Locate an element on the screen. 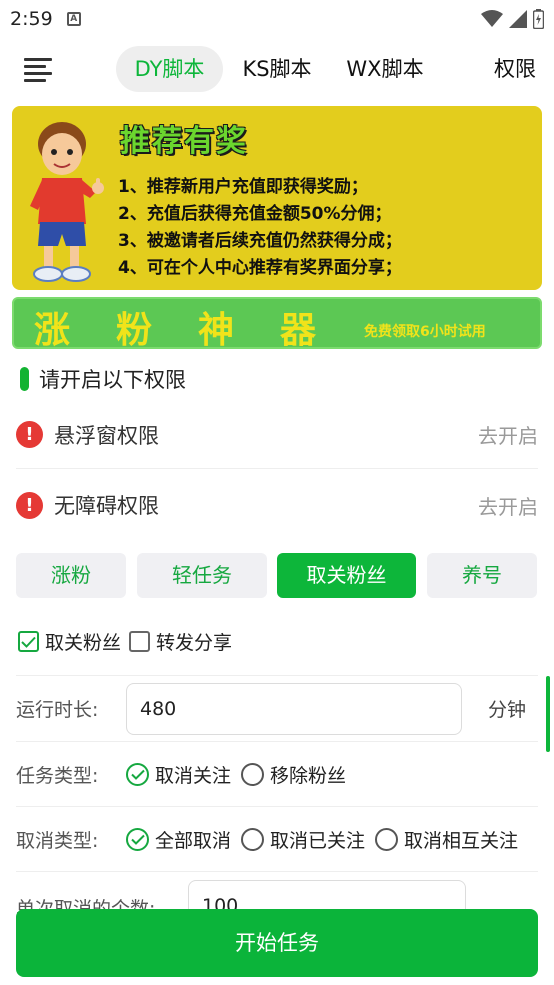 Image resolution: width=554 pixels, height=985 pixels. battery-icon is located at coordinates (538, 19).